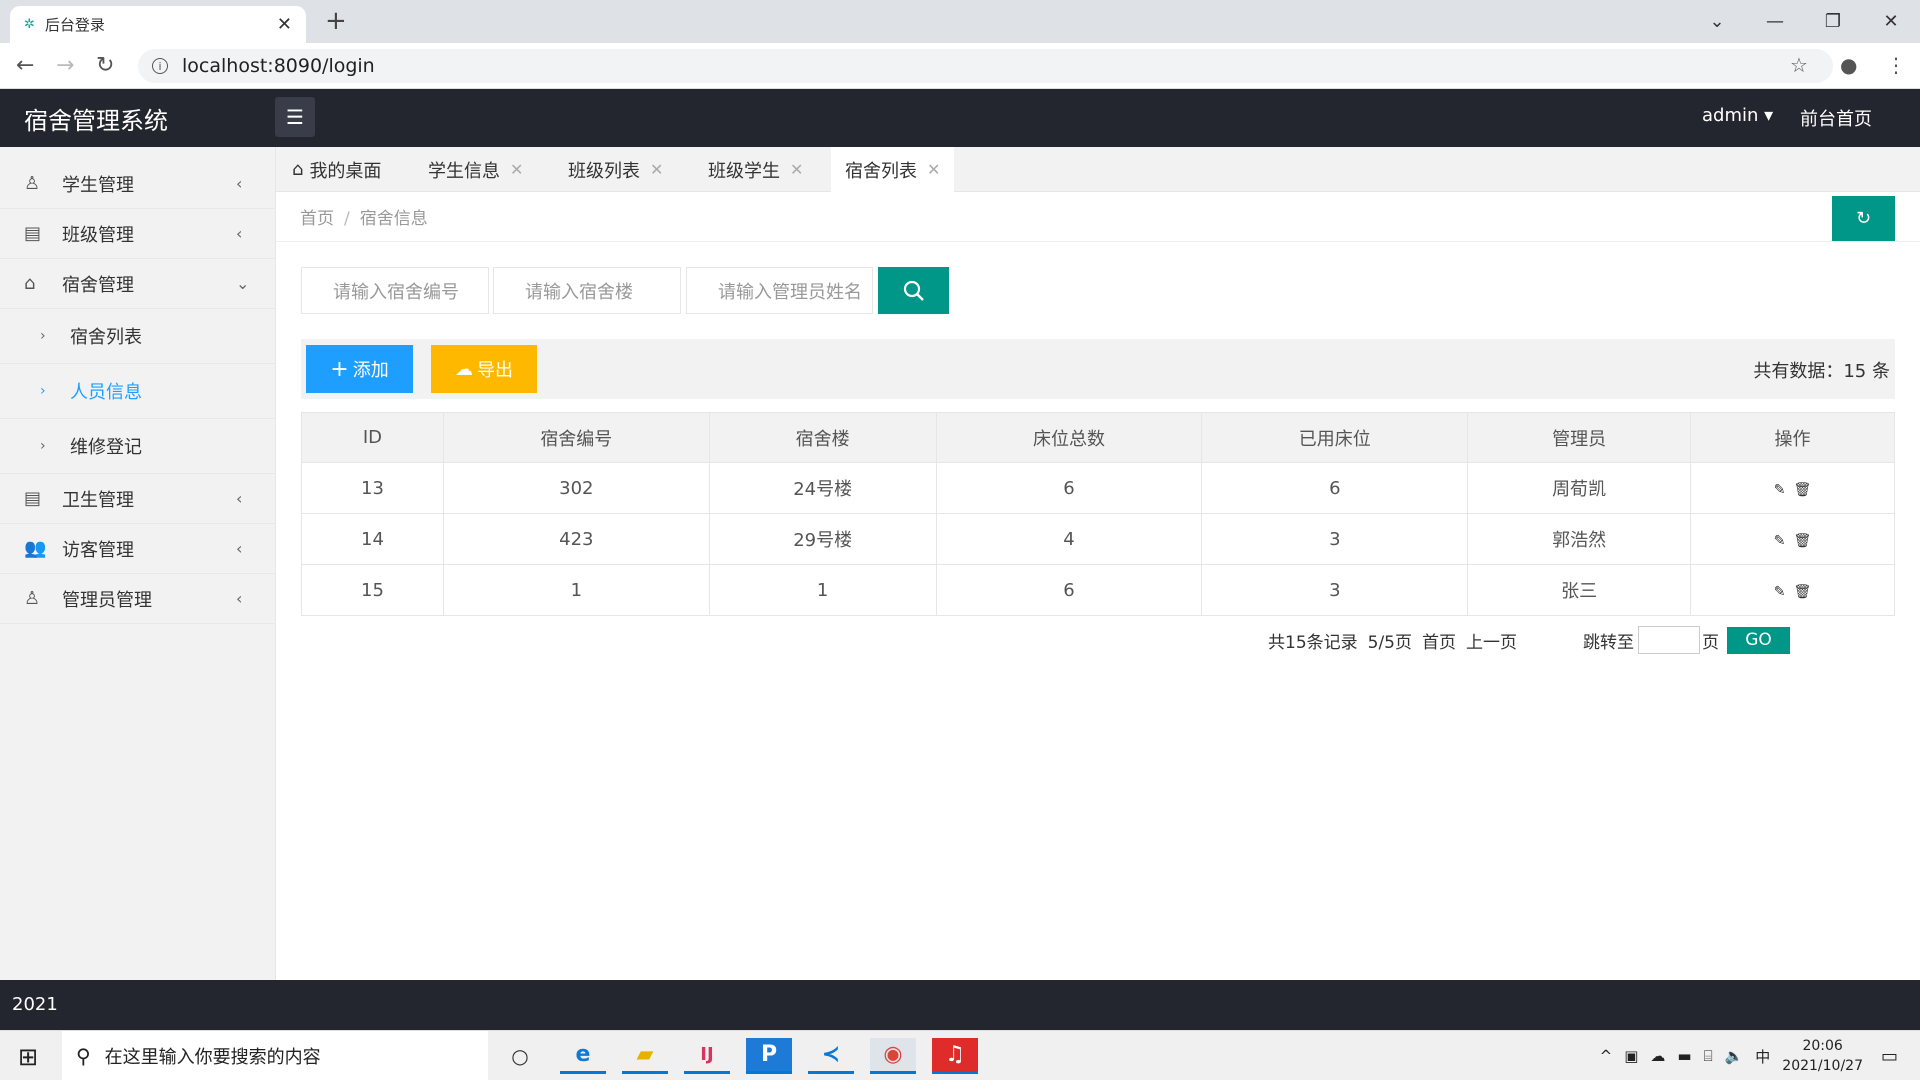 This screenshot has width=1920, height=1081. What do you see at coordinates (1762, 1056) in the screenshot?
I see `ime-indicator: 中` at bounding box center [1762, 1056].